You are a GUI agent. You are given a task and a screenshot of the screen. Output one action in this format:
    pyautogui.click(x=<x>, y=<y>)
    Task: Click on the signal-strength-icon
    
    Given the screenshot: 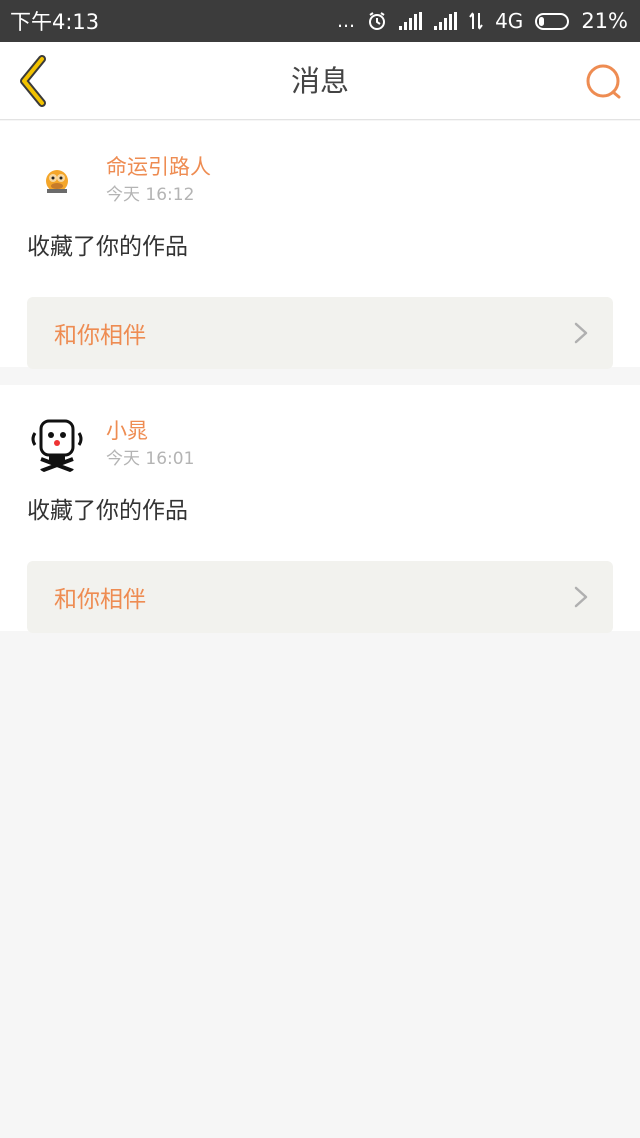 What is the action you would take?
    pyautogui.click(x=411, y=21)
    